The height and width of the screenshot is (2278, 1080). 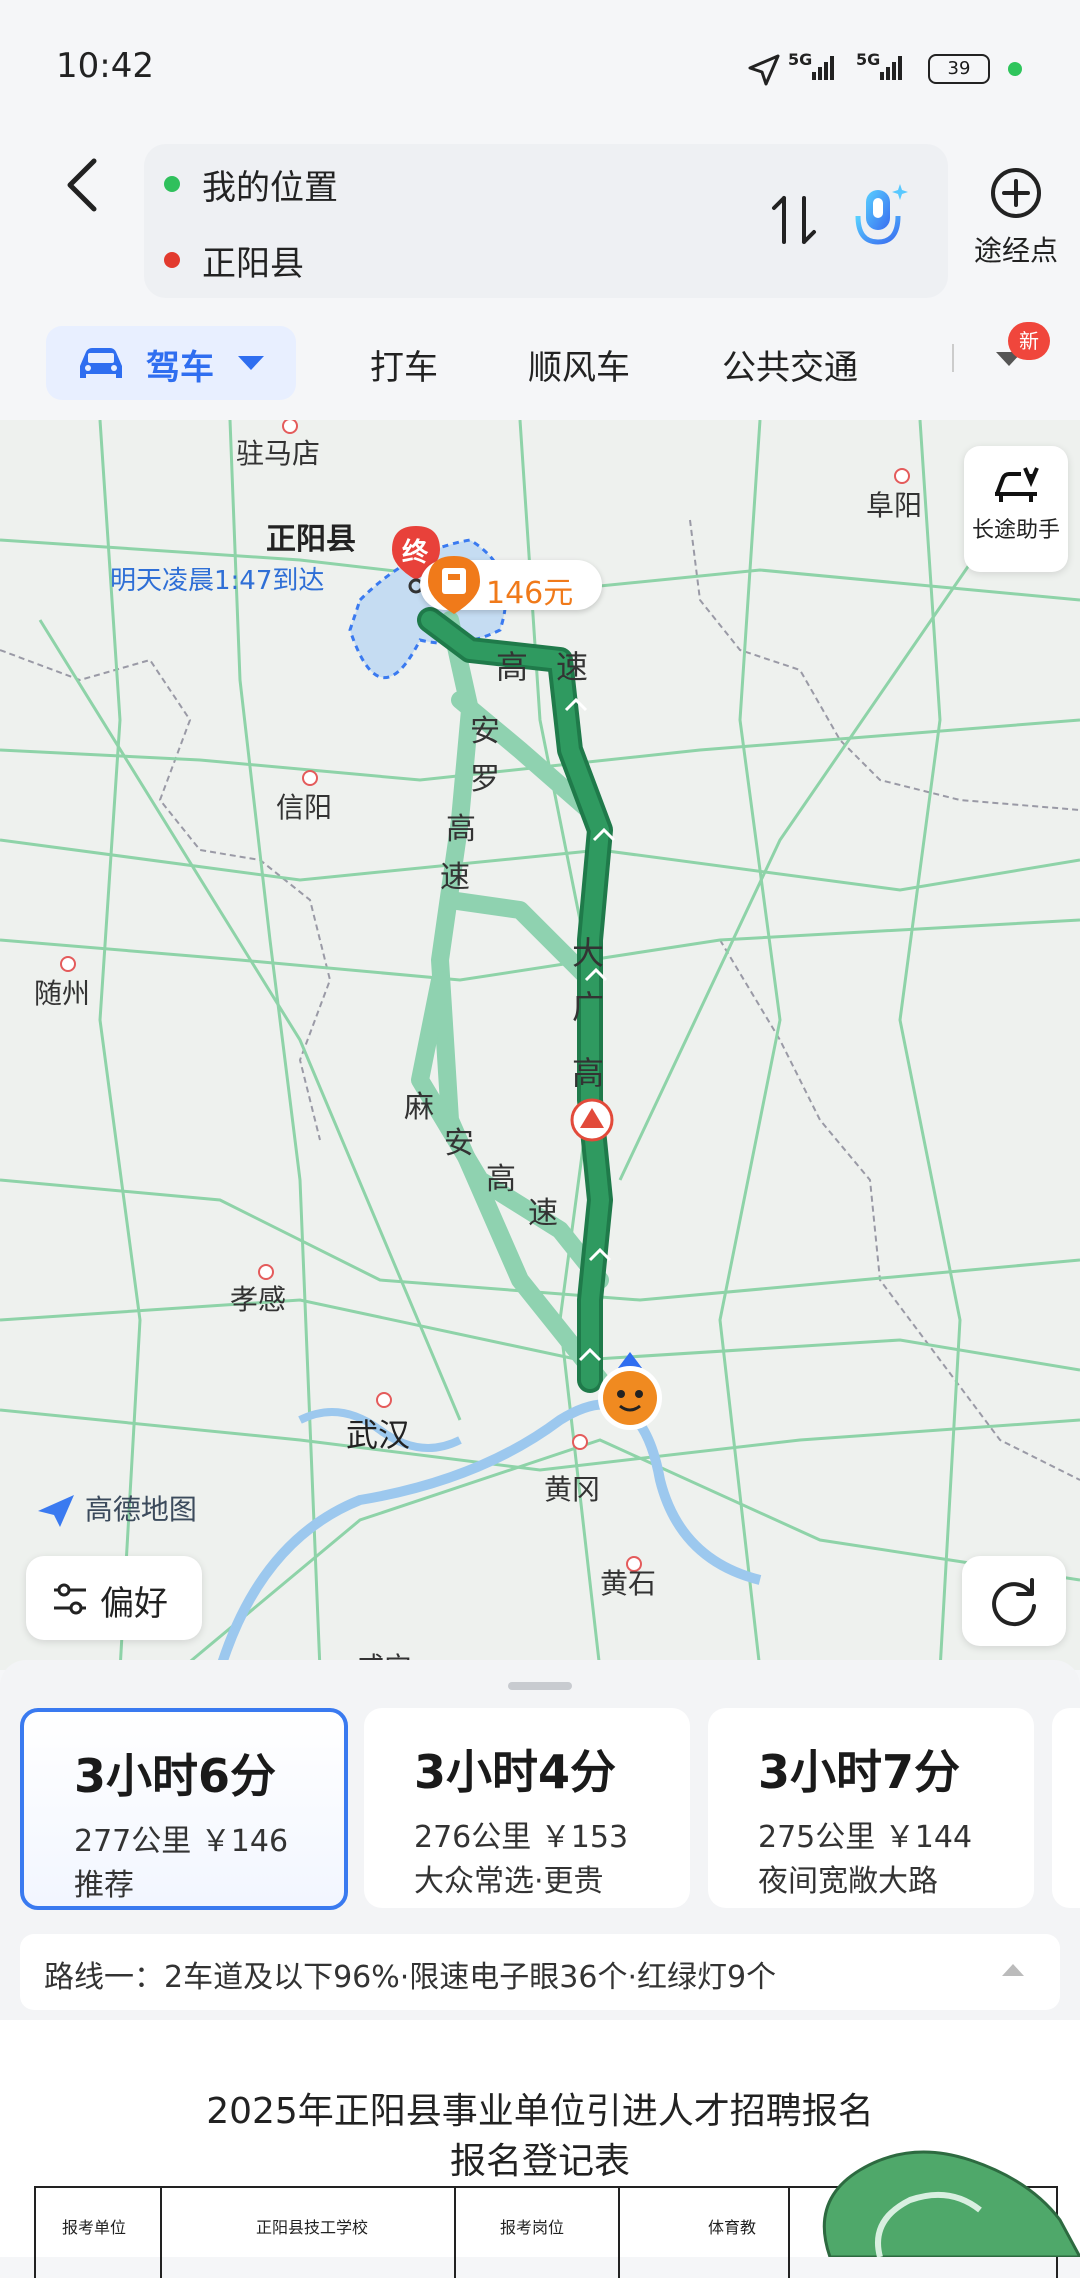 I want to click on add-circle-icon, so click(x=1016, y=193).